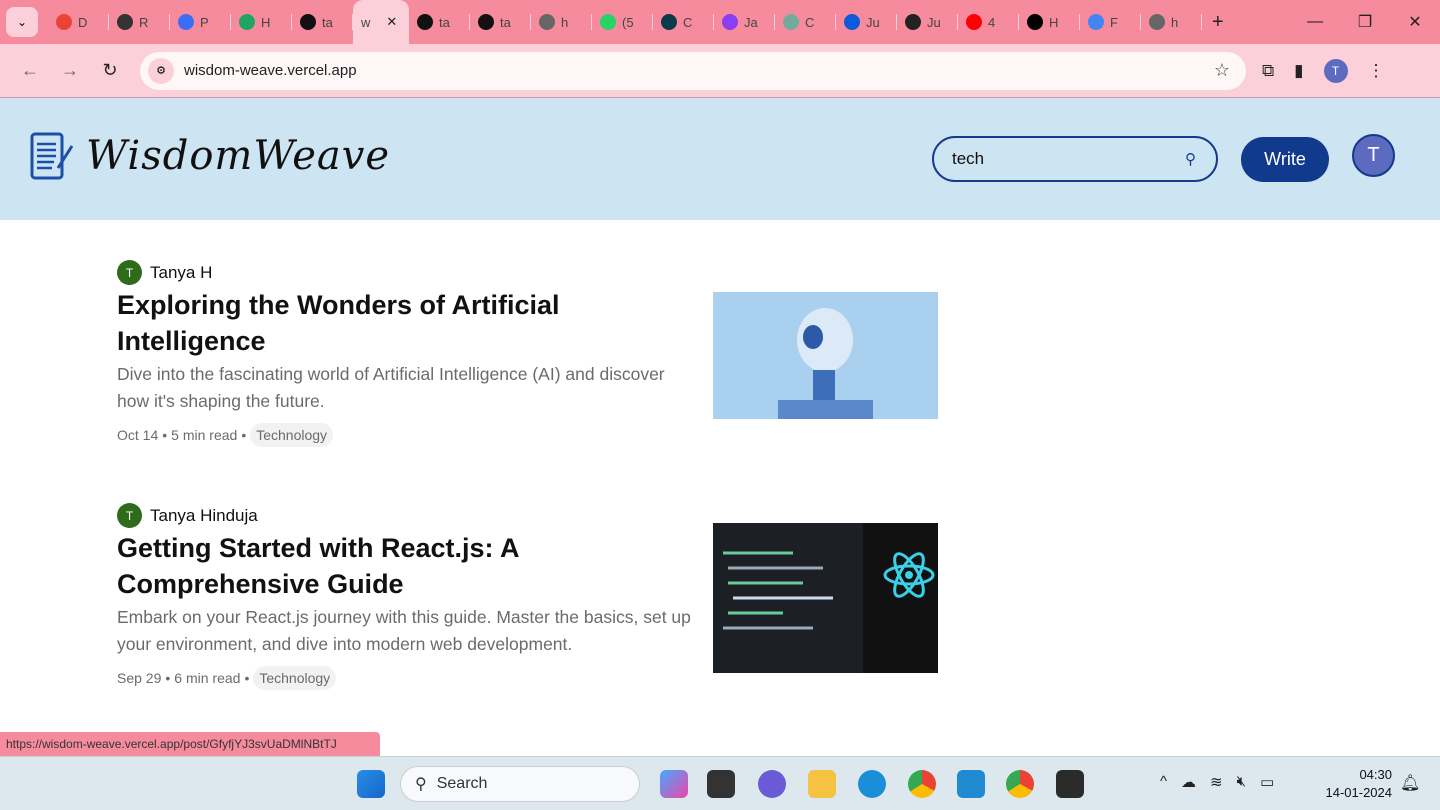 Image resolution: width=1440 pixels, height=810 pixels. What do you see at coordinates (1268, 71) in the screenshot?
I see `extensions-icon: ⧉` at bounding box center [1268, 71].